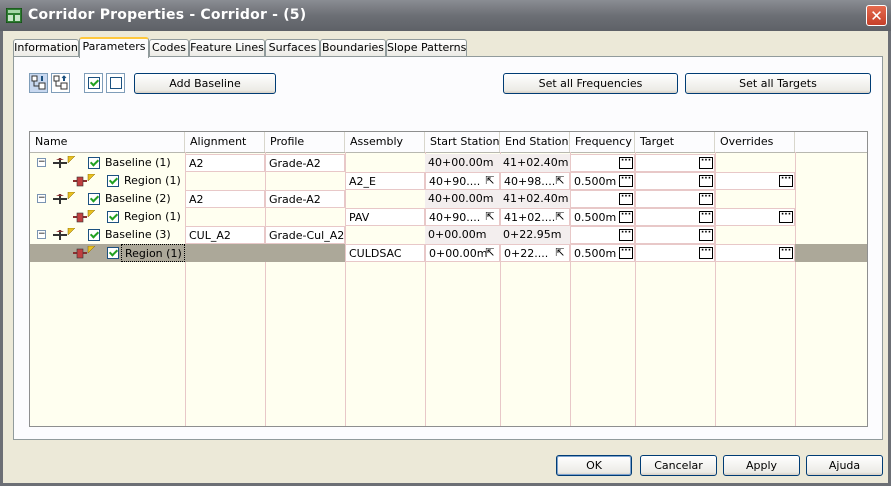  Describe the element at coordinates (761, 465) in the screenshot. I see `apply-button: Apply` at that location.